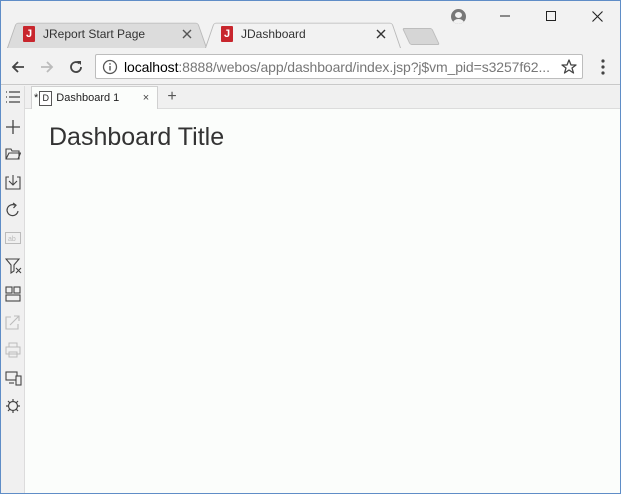 The image size is (621, 494). I want to click on account-icon, so click(458, 16).